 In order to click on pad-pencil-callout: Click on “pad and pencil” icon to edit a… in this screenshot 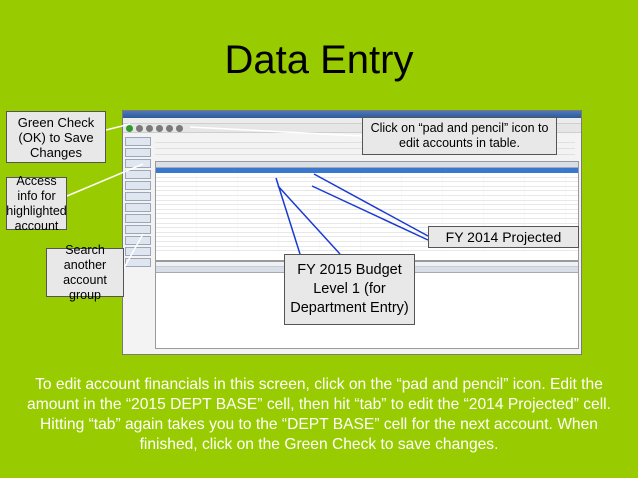, I will do `click(459, 136)`.